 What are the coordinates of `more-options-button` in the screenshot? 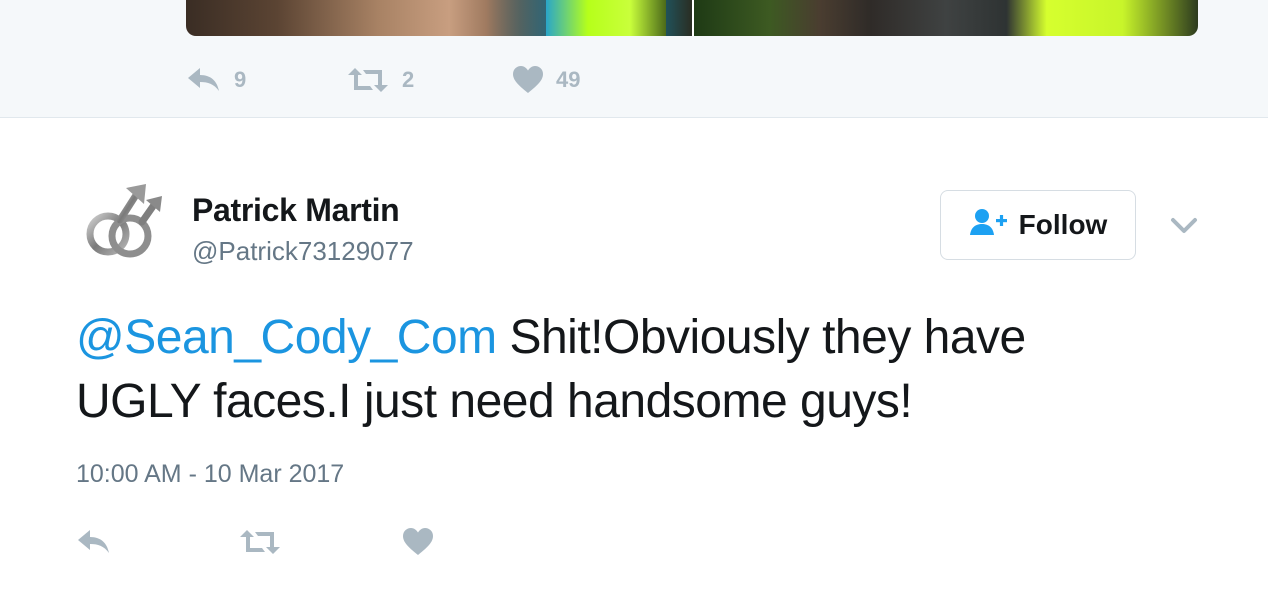 It's located at (1184, 225).